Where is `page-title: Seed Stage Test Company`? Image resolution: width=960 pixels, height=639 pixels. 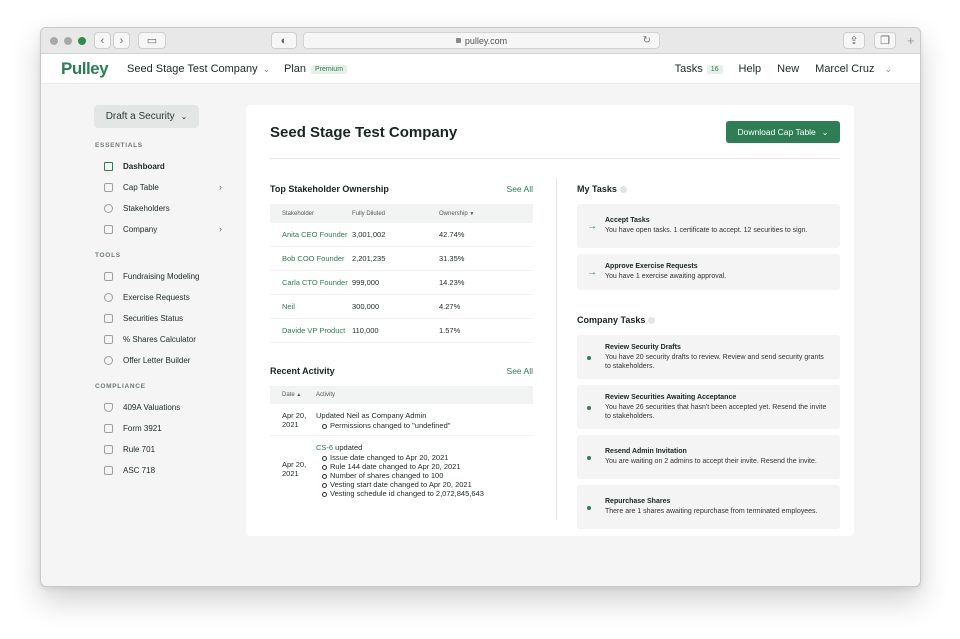 page-title: Seed Stage Test Company is located at coordinates (364, 132).